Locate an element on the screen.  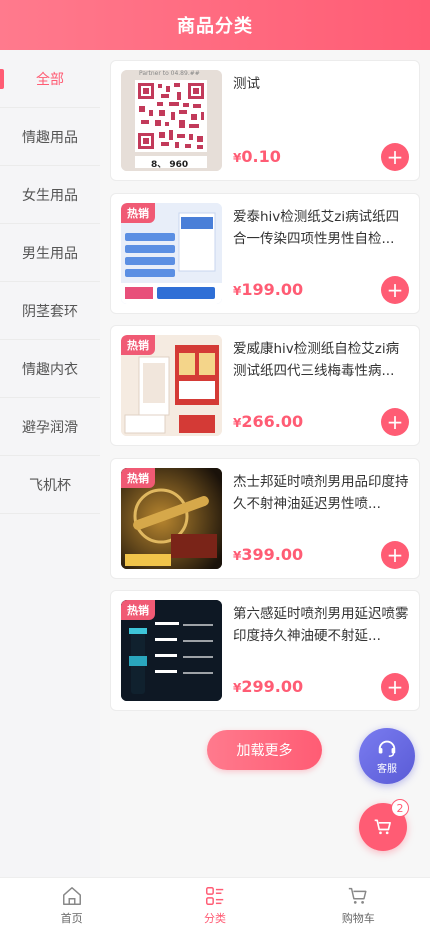
sidebar-item-label: 避孕润滑 is located at coordinates (50, 427).